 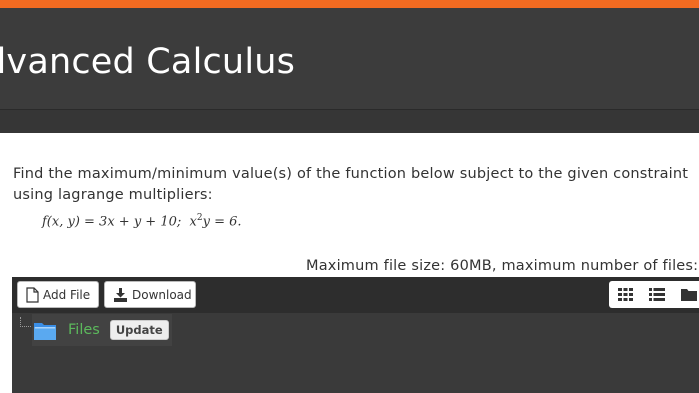 I want to click on folder-view-icon, so click(x=686, y=294).